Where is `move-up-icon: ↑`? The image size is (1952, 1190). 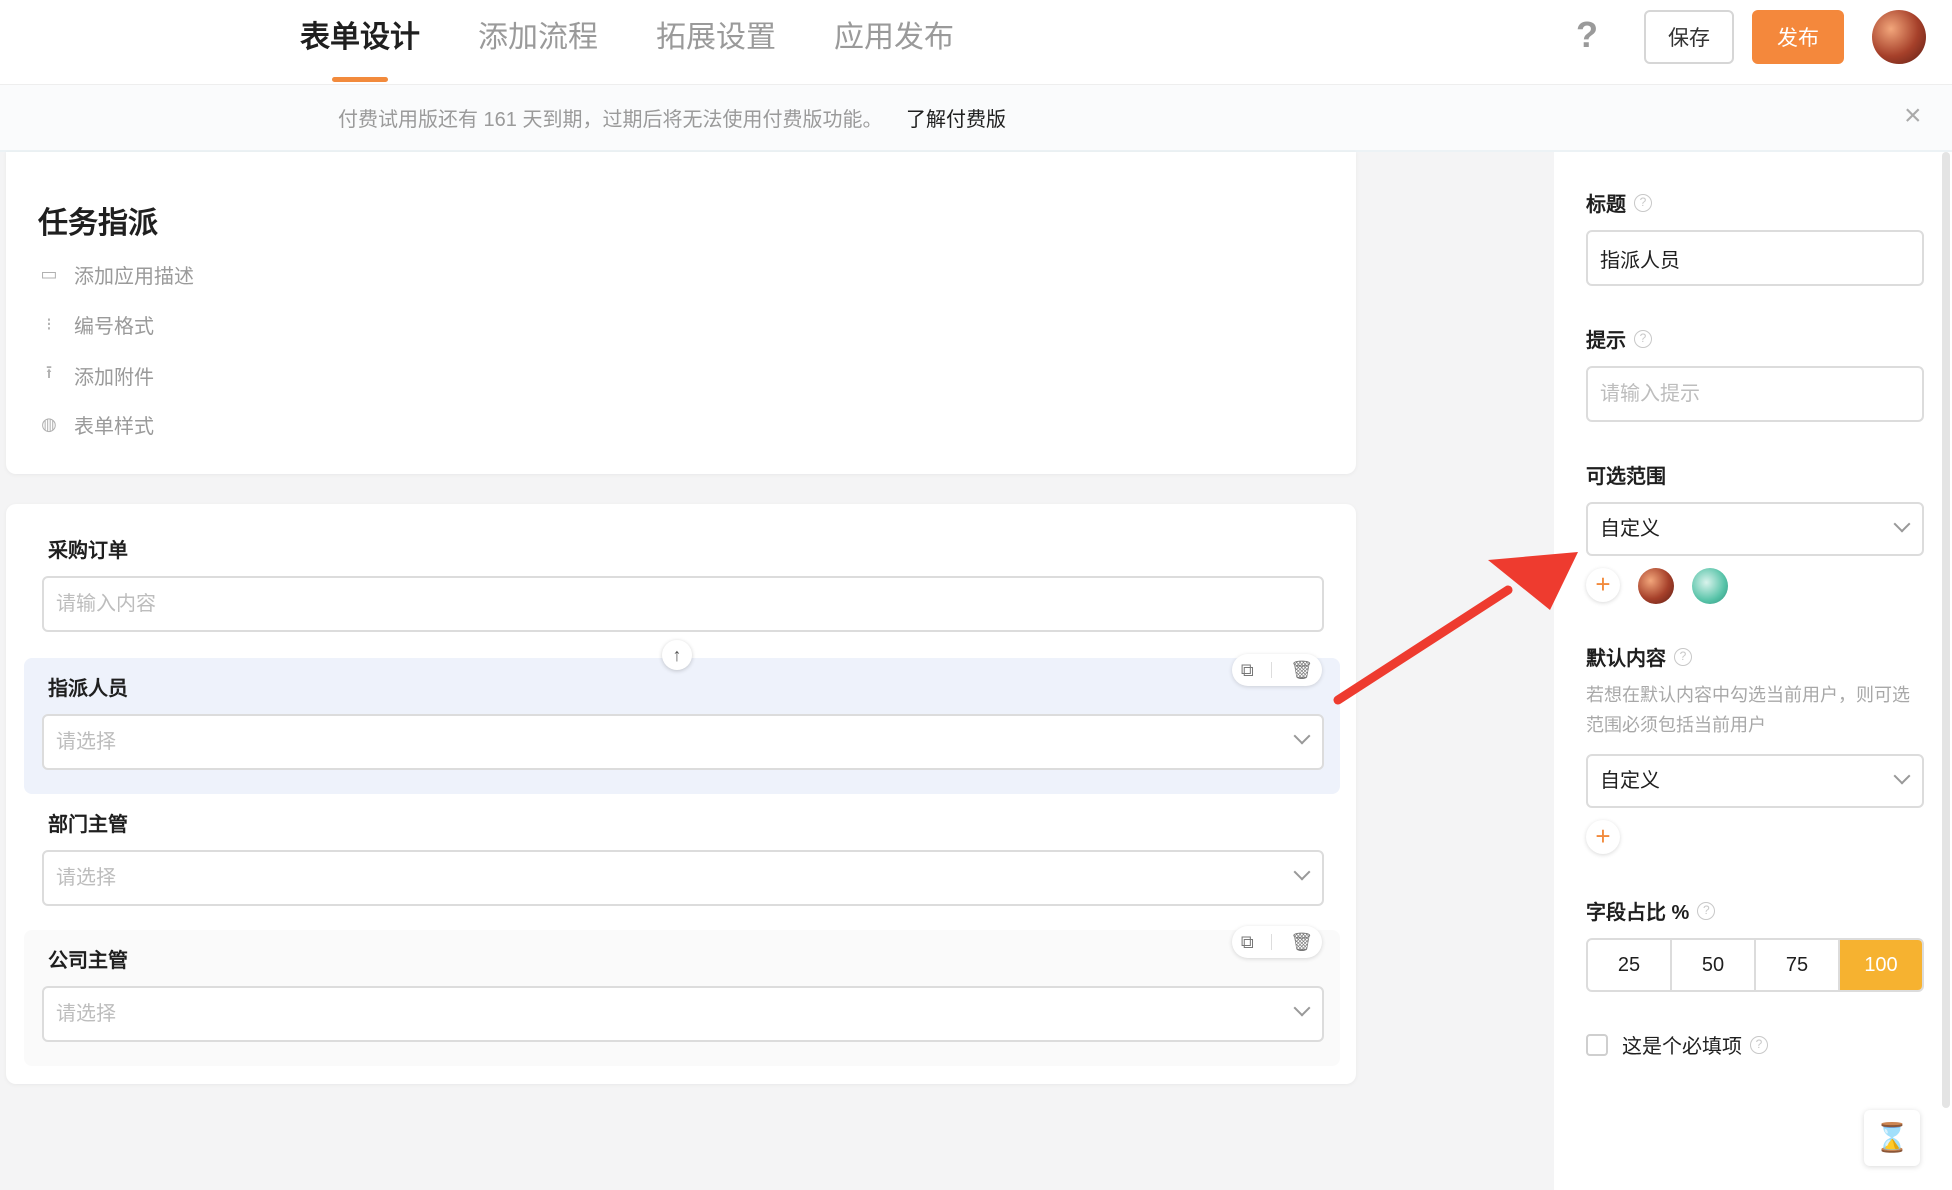 move-up-icon: ↑ is located at coordinates (677, 655).